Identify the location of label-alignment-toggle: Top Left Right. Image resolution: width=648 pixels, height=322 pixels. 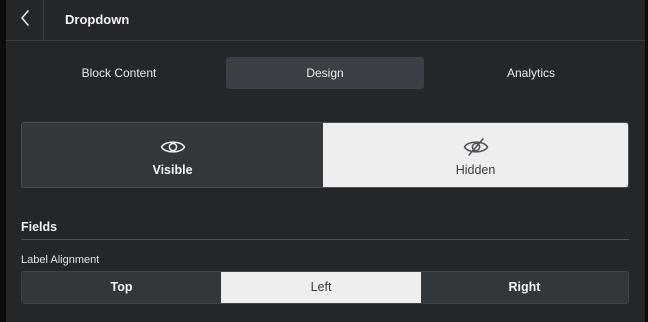
(325, 287).